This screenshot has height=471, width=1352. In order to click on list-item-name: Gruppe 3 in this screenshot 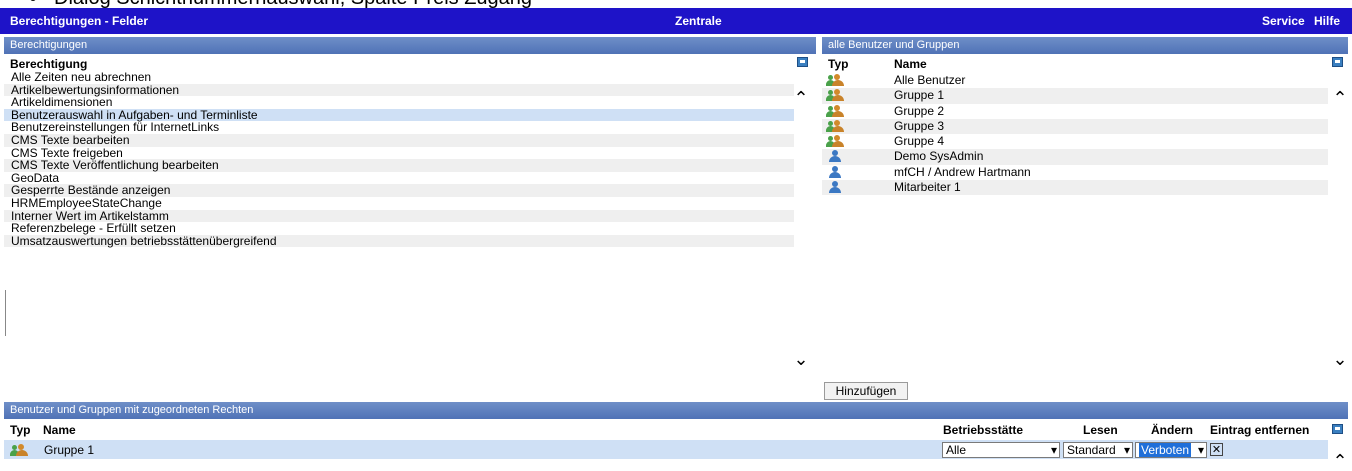, I will do `click(919, 125)`.